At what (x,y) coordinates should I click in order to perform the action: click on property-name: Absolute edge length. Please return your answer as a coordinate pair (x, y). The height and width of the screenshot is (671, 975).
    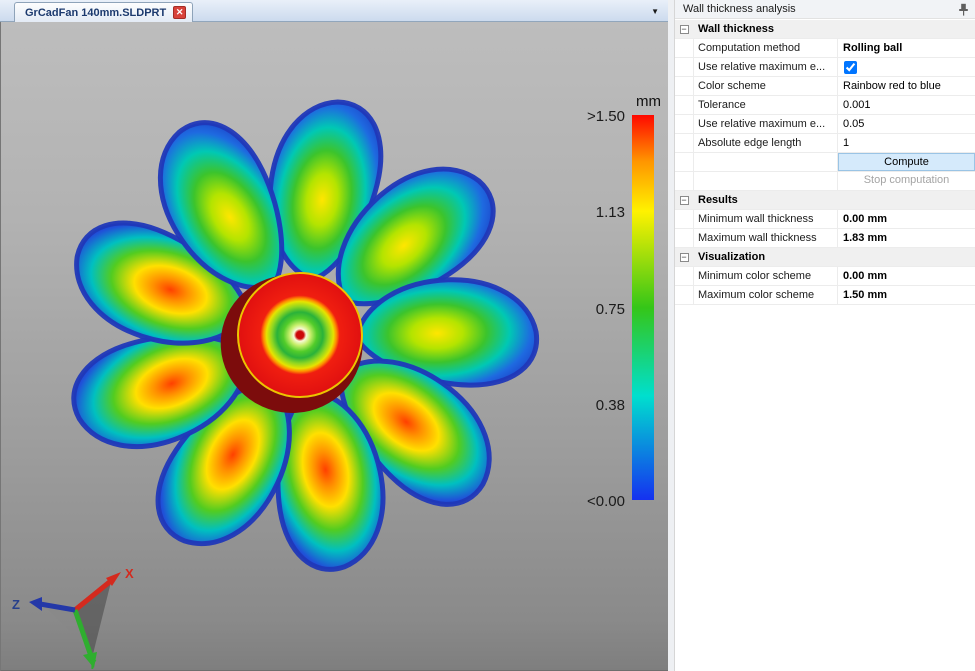
    Looking at the image, I should click on (766, 143).